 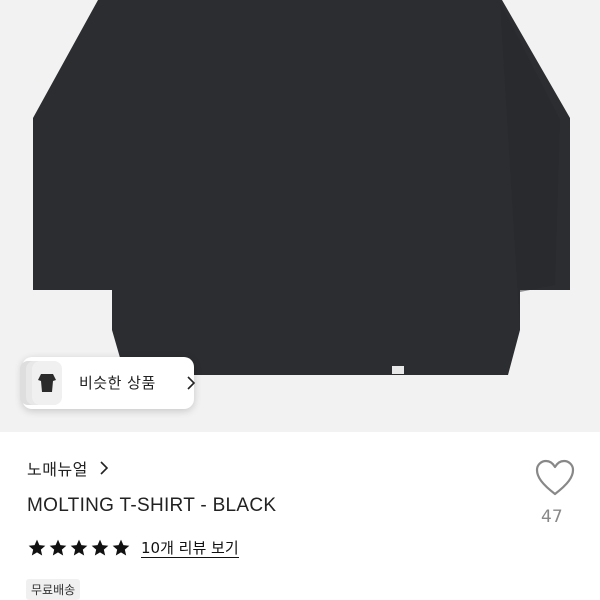 What do you see at coordinates (190, 548) in the screenshot?
I see `view-reviews-link: 10개 리뷰 보기` at bounding box center [190, 548].